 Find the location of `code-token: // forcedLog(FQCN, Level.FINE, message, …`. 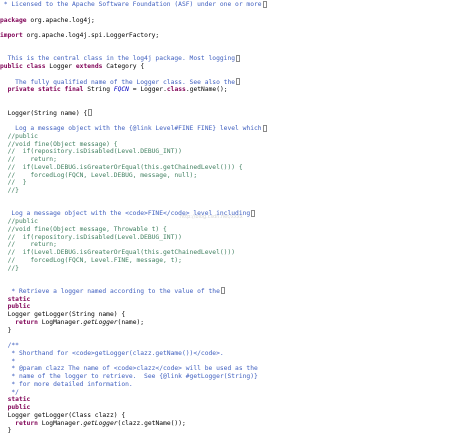

code-token: // forcedLog(FQCN, Level.FINE, message, … is located at coordinates (91, 260).